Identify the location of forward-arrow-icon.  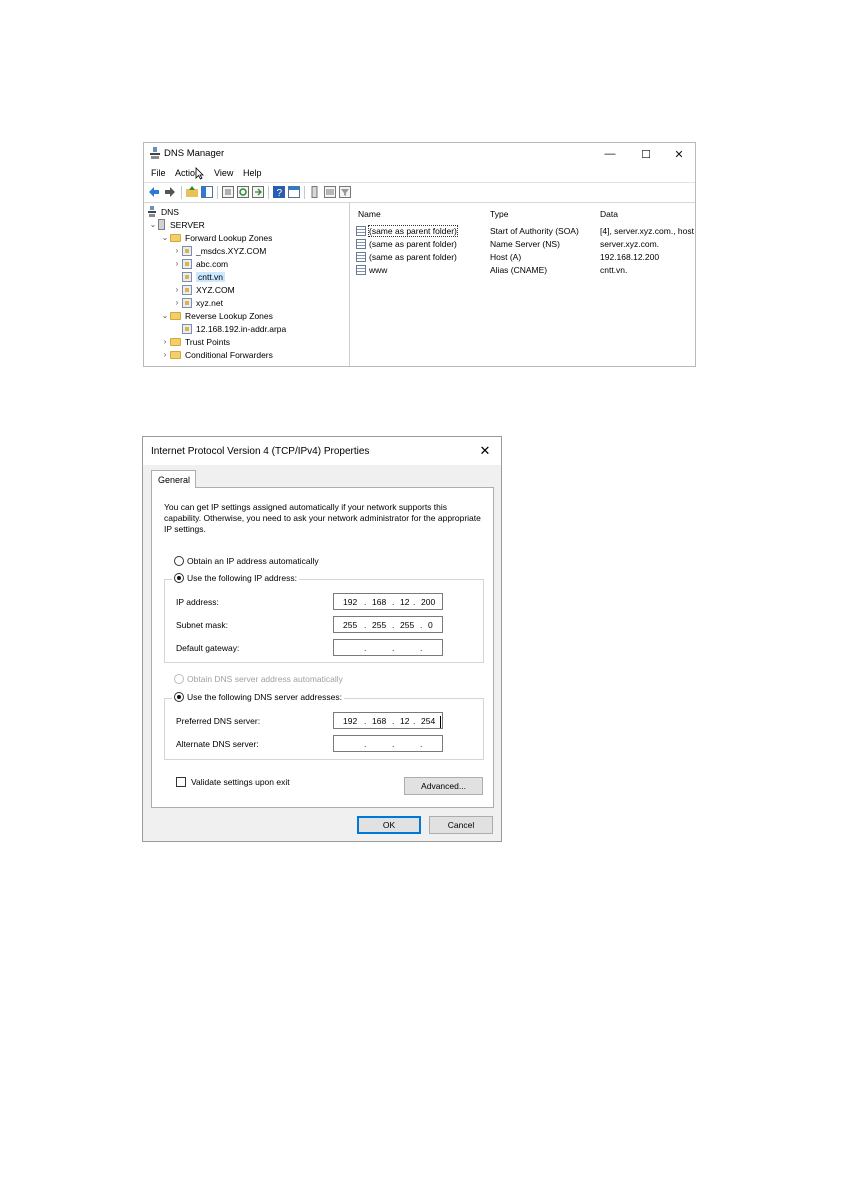
(170, 192).